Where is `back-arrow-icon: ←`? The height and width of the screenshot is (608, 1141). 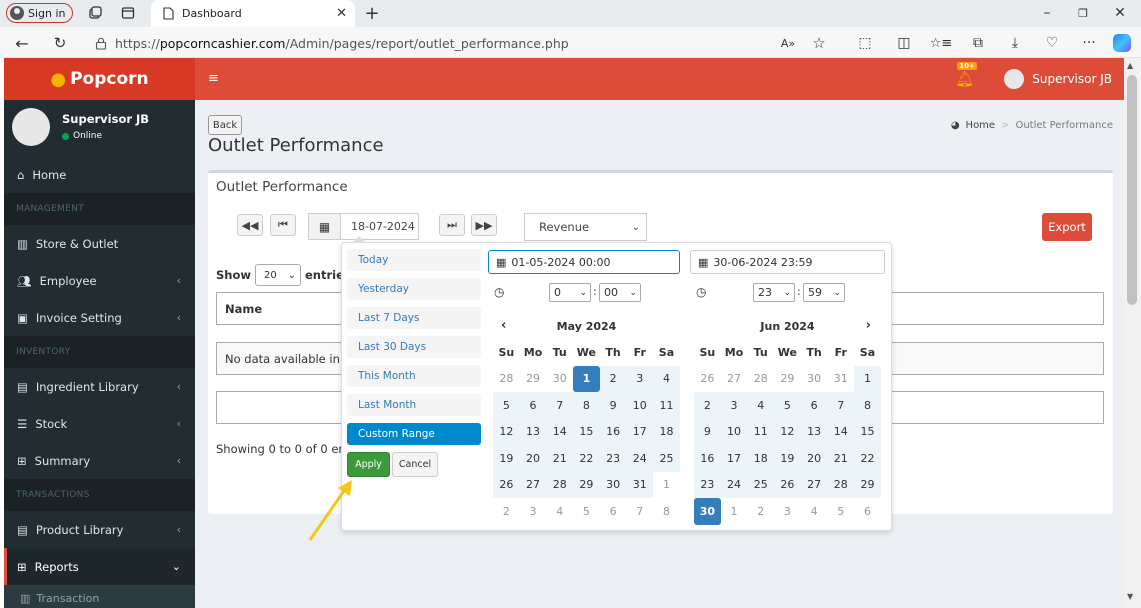
back-arrow-icon: ← is located at coordinates (22, 43).